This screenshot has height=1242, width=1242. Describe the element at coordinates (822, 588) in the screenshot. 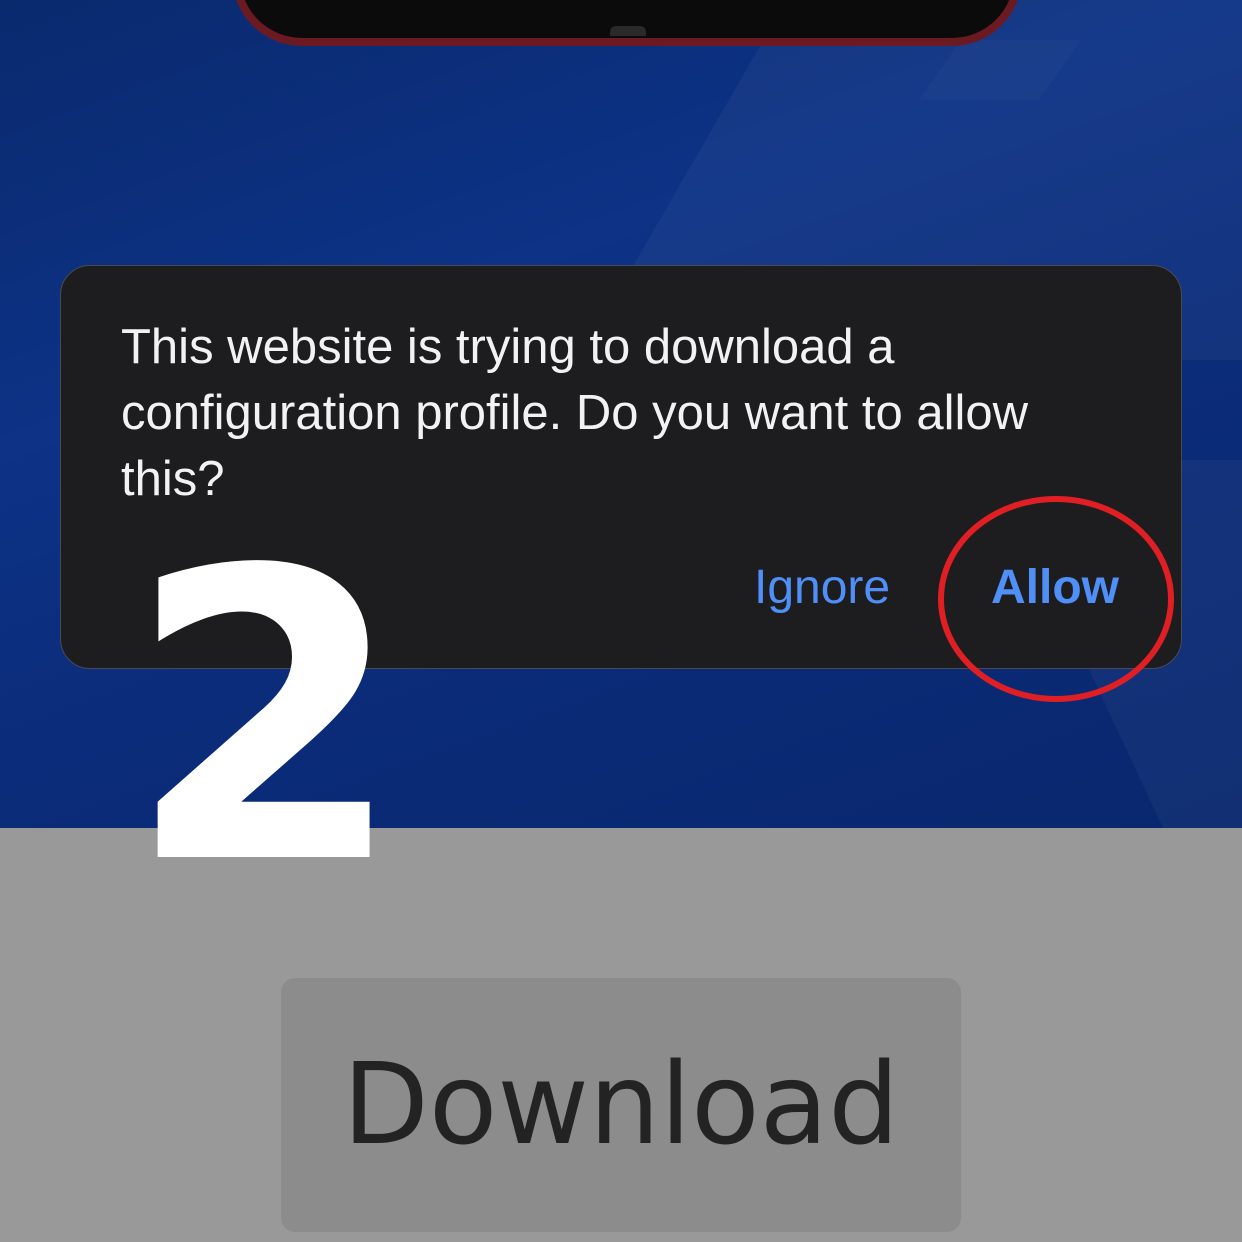

I see `ignore-button: Ignore` at that location.